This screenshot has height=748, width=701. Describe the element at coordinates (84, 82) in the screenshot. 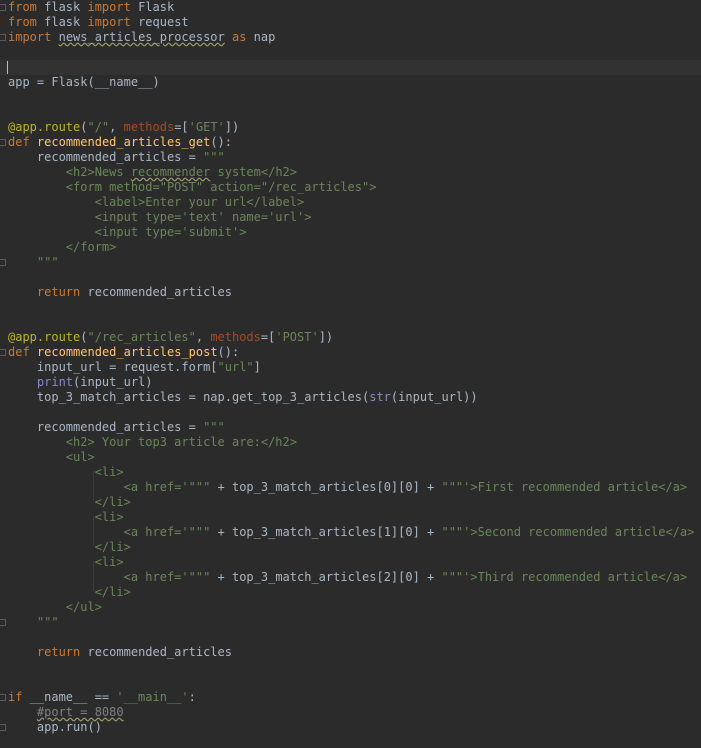

I see `code-token: app = Flask(__name__)` at that location.